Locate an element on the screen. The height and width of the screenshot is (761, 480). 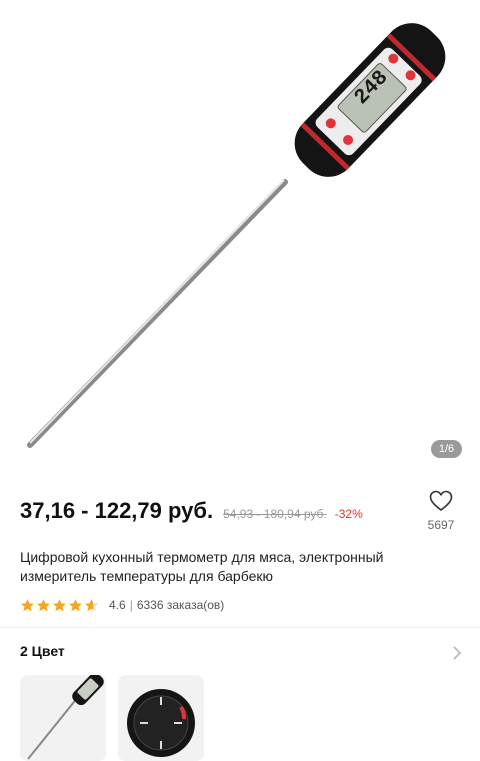
discount-badge: -32% is located at coordinates (348, 514).